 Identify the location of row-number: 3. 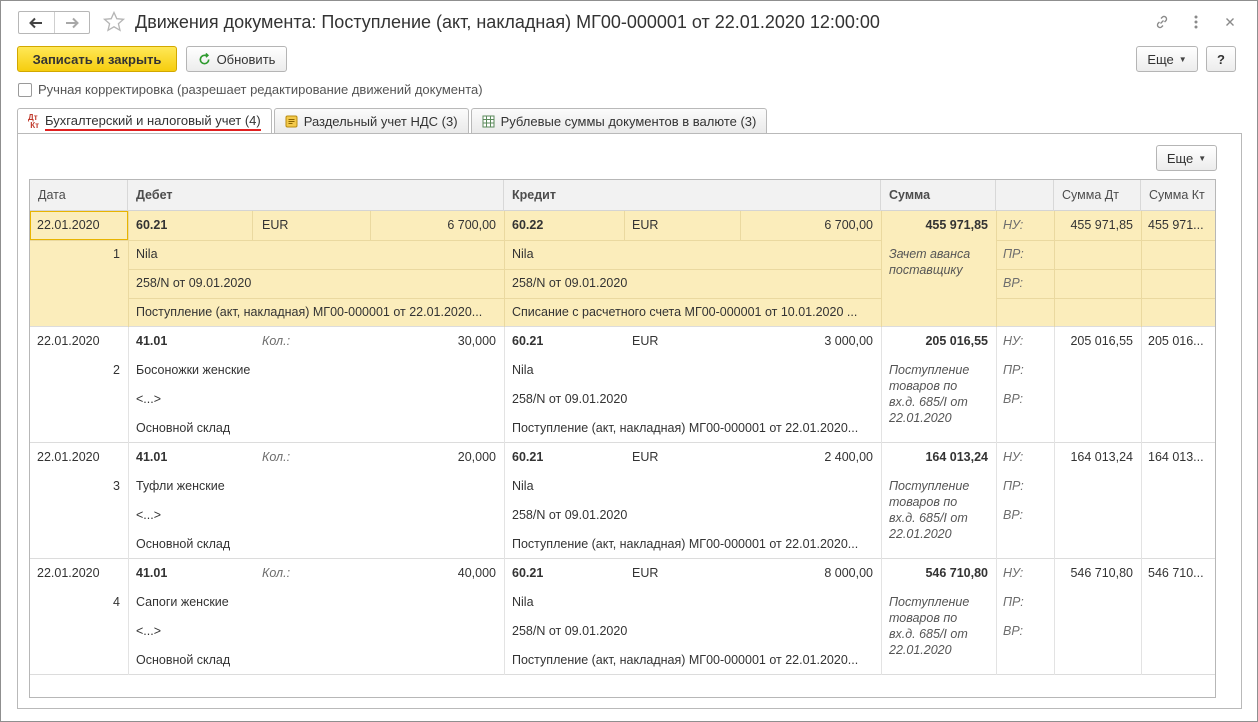
(116, 486).